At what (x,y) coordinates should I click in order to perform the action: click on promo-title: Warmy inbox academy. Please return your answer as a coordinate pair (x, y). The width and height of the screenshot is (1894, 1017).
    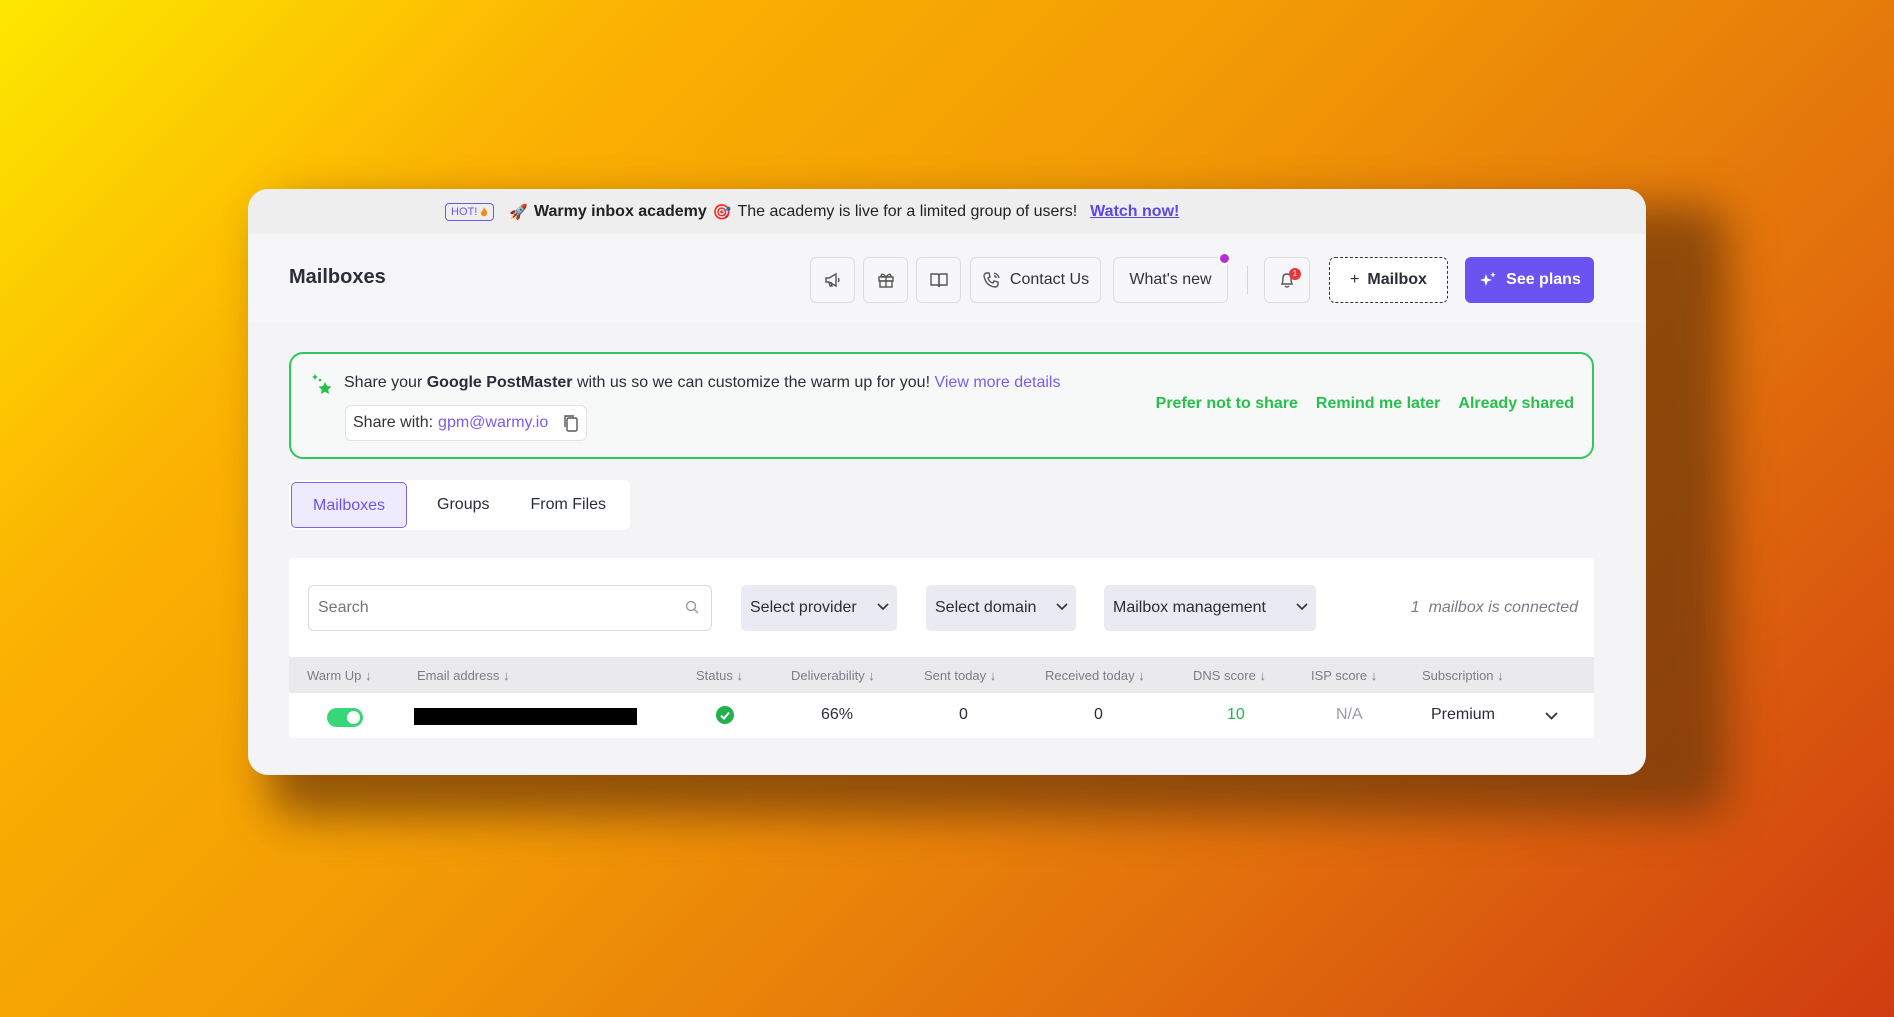
    Looking at the image, I should click on (620, 211).